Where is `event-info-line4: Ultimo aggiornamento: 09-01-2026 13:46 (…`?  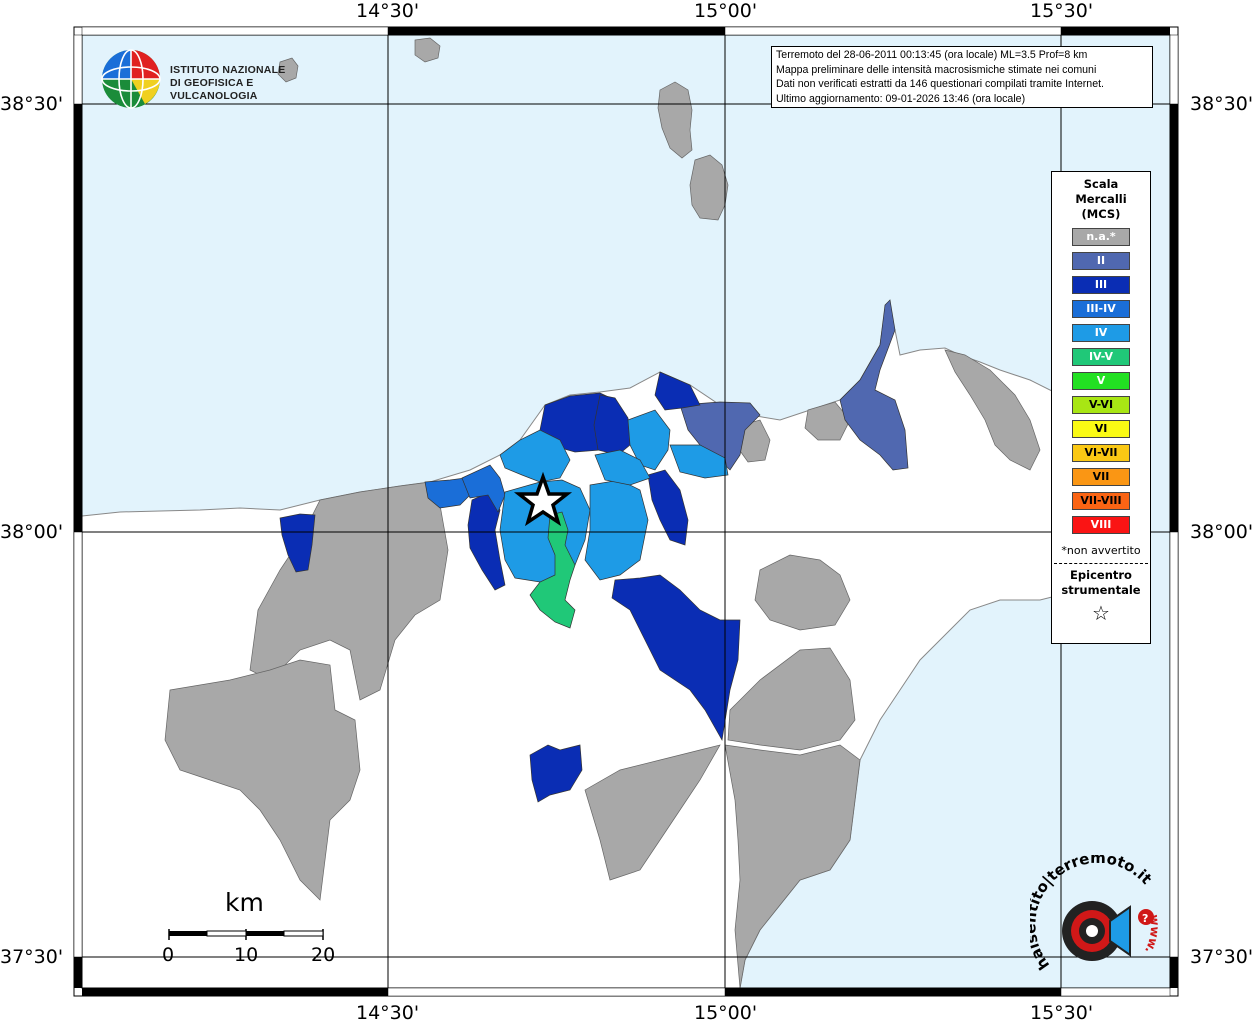 event-info-line4: Ultimo aggiornamento: 09-01-2026 13:46 (… is located at coordinates (901, 98).